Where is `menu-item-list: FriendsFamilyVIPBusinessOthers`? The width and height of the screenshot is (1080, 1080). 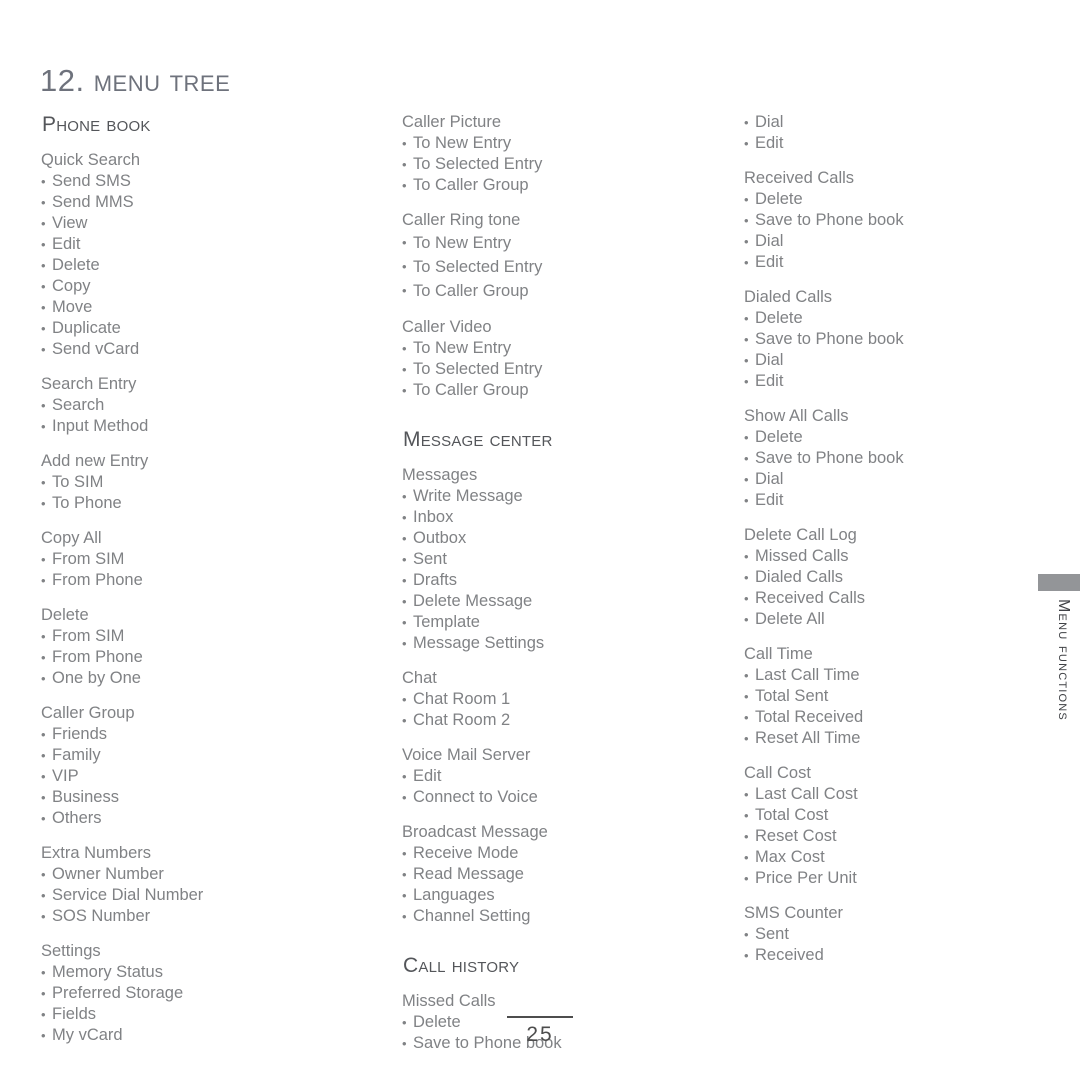 menu-item-list: FriendsFamilyVIPBusinessOthers is located at coordinates (191, 776).